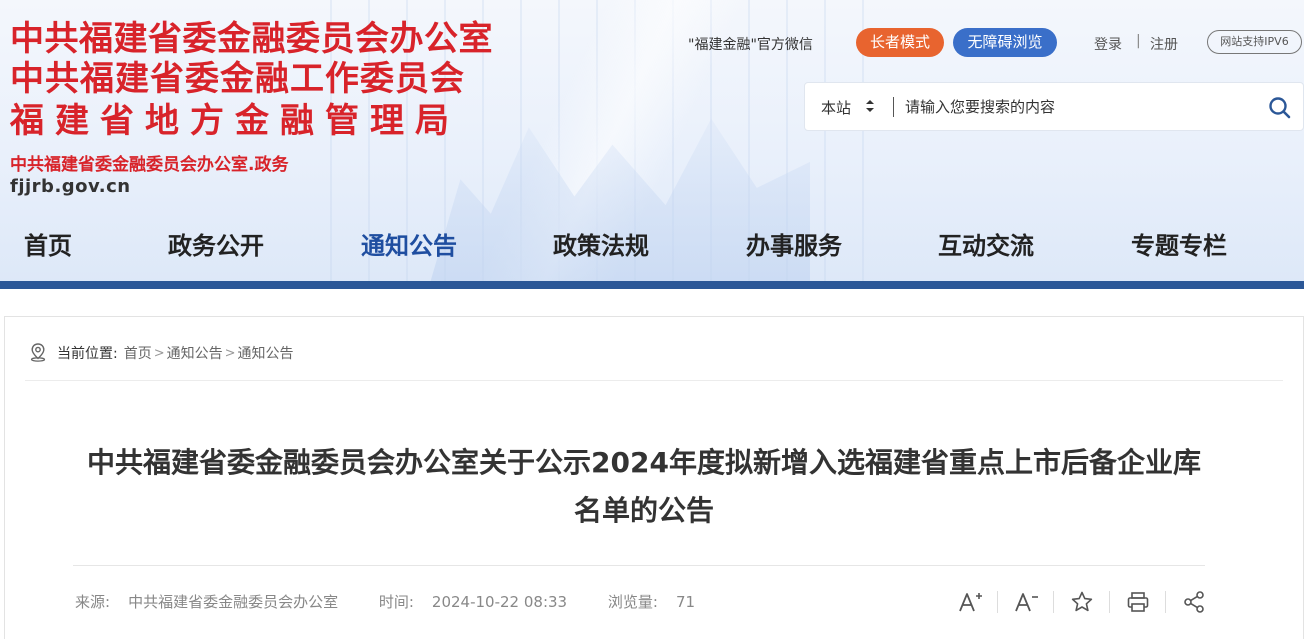 The width and height of the screenshot is (1304, 639). What do you see at coordinates (654, 380) in the screenshot?
I see `breadcrumb-divider` at bounding box center [654, 380].